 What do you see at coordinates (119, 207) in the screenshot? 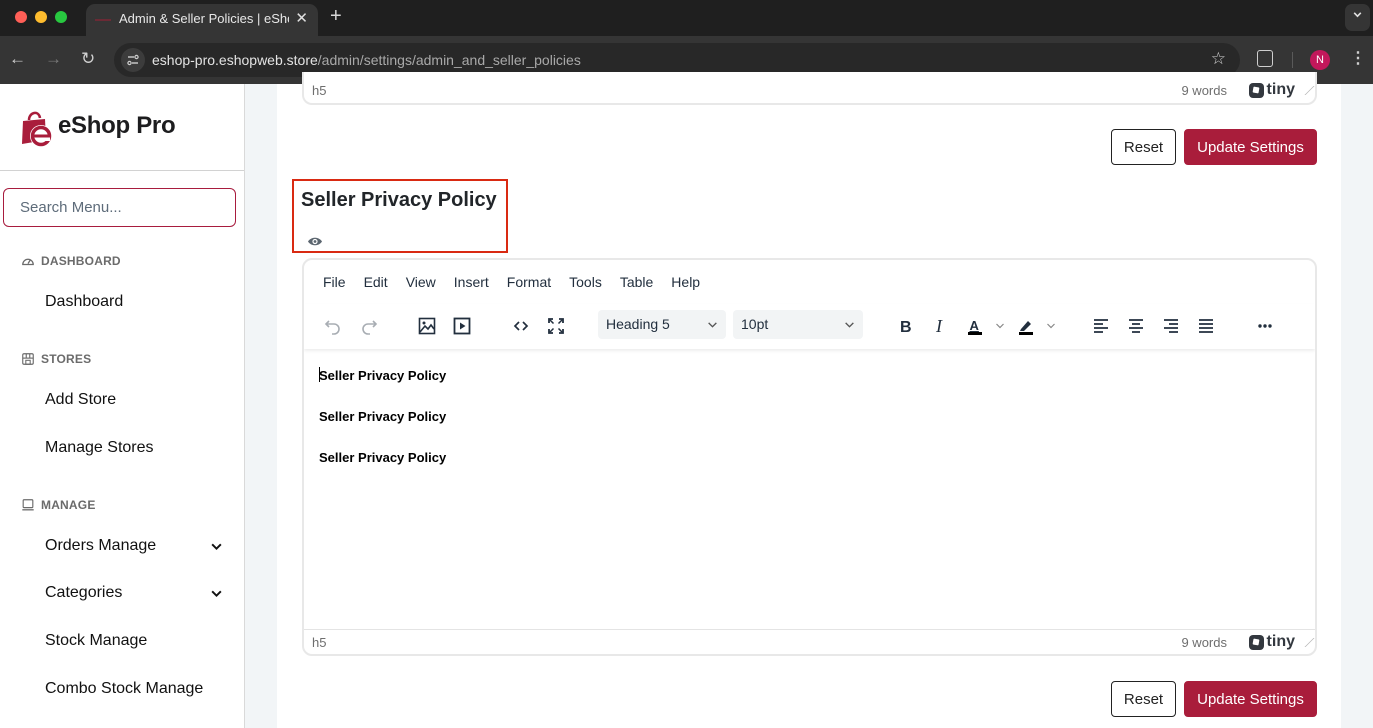
I see `search-menu-input` at bounding box center [119, 207].